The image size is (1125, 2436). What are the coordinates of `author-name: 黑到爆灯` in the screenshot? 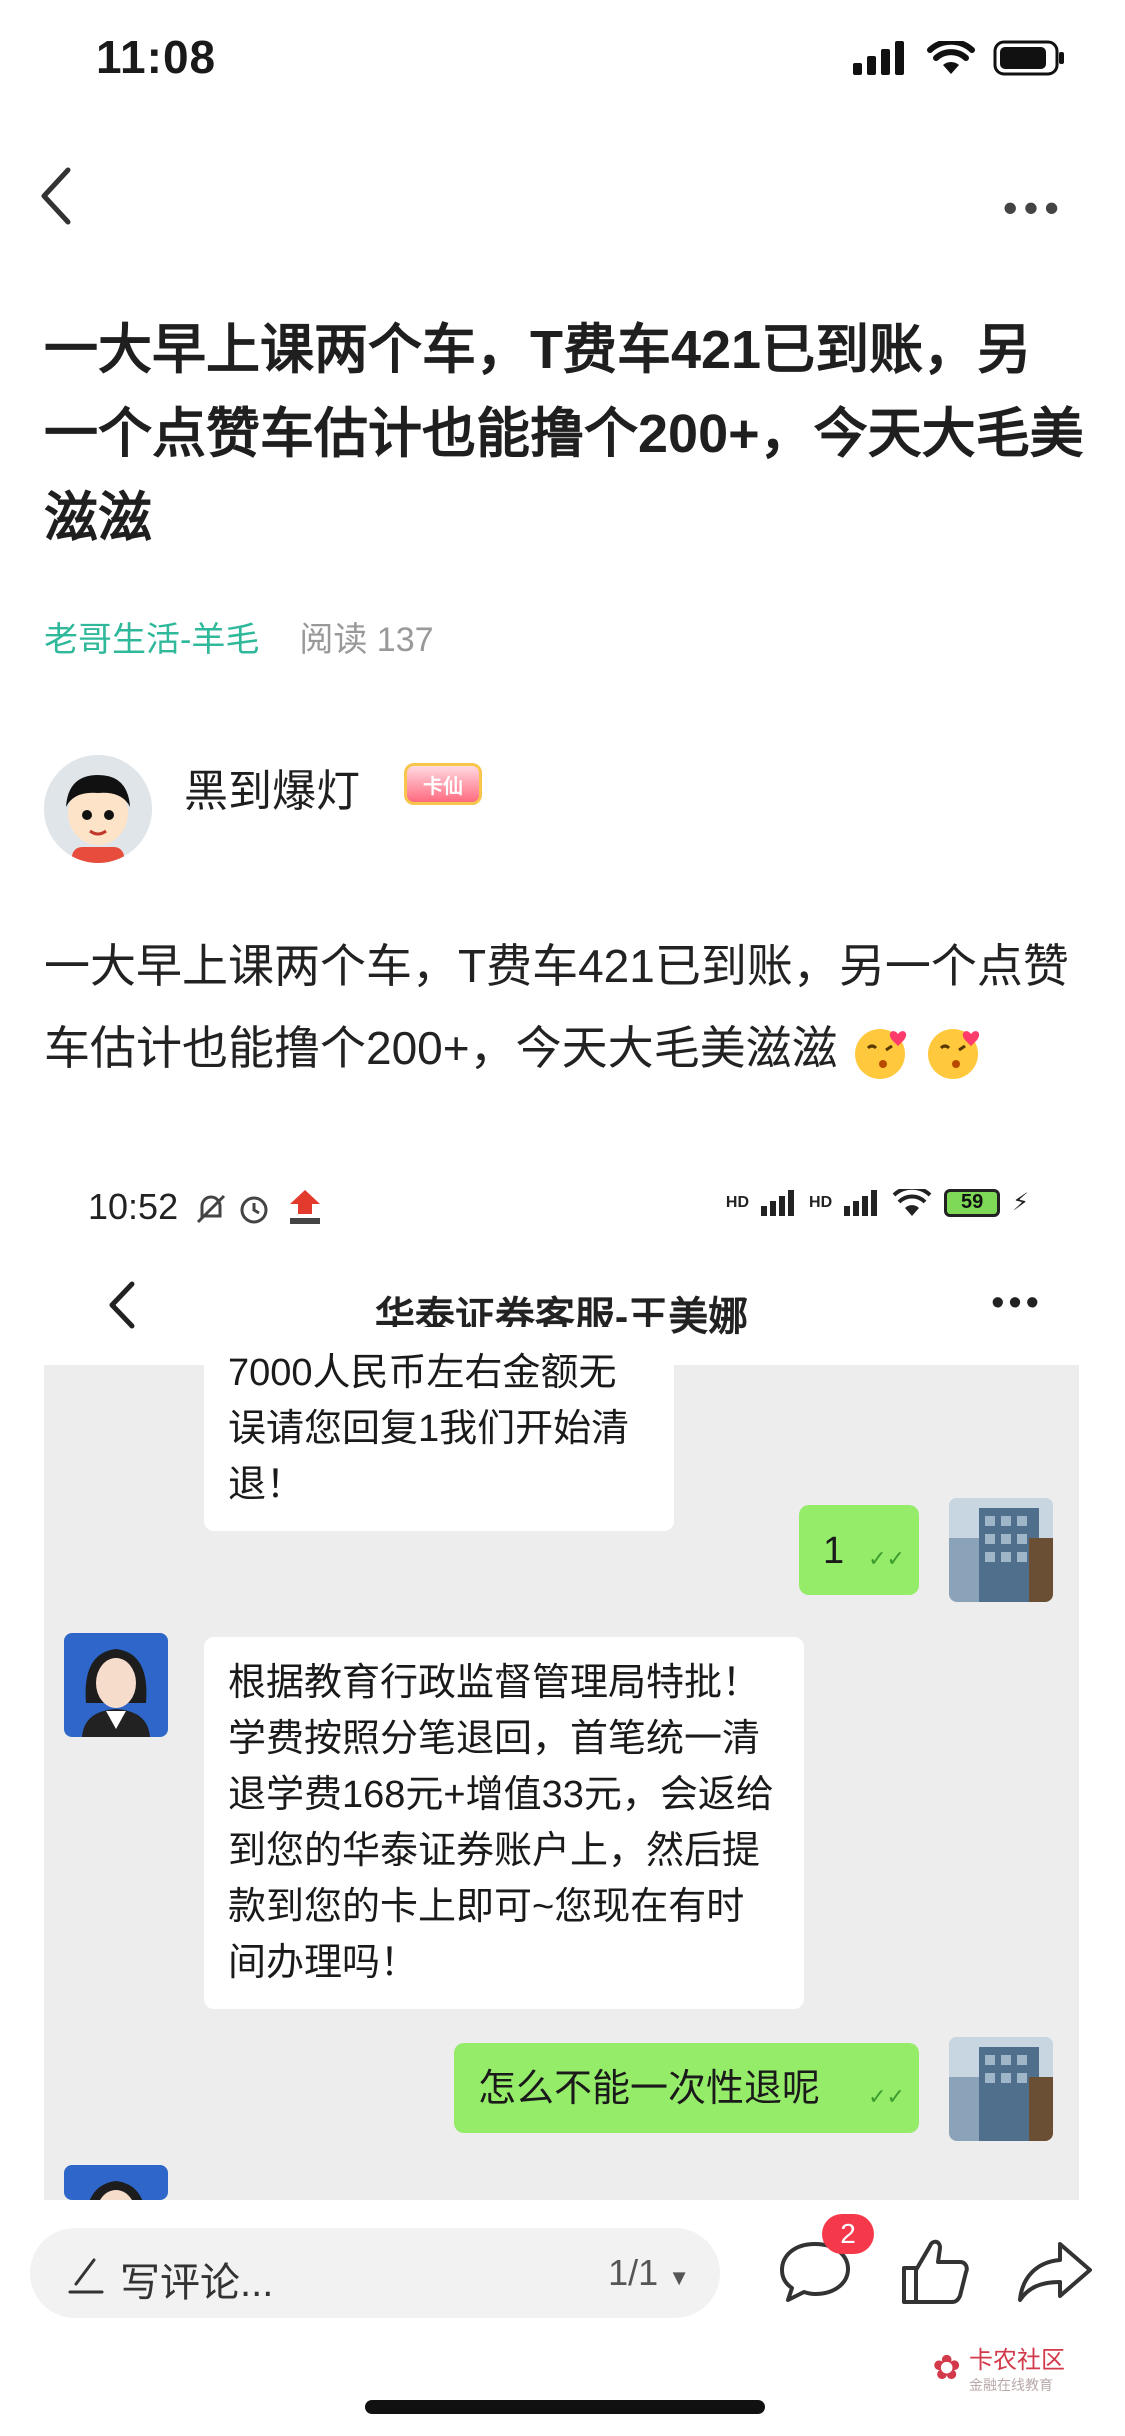 It's located at (272, 787).